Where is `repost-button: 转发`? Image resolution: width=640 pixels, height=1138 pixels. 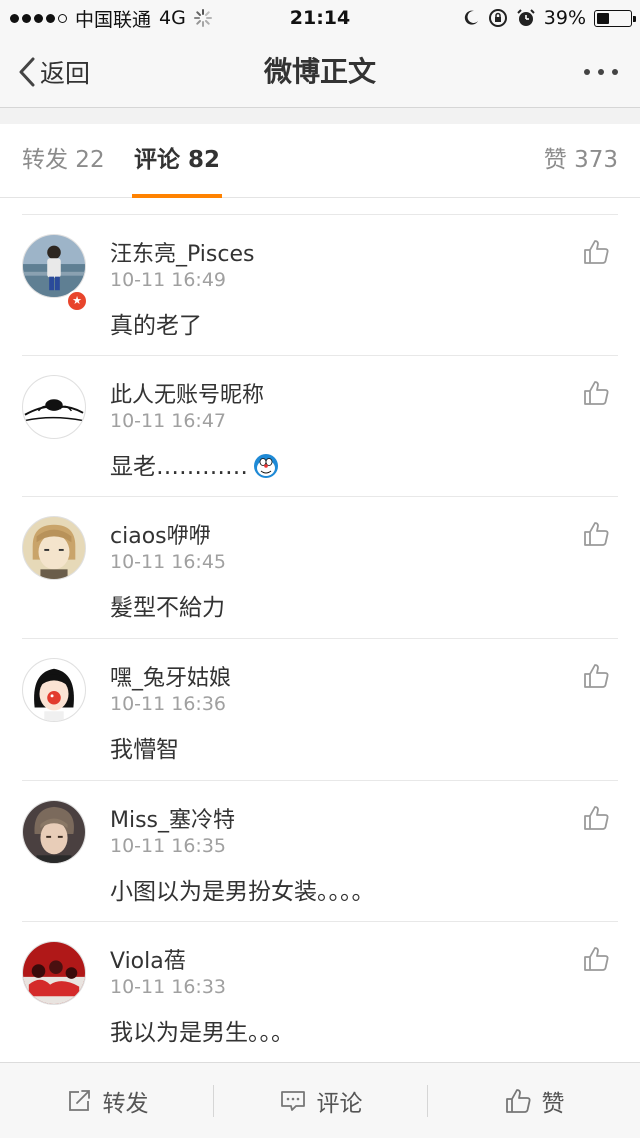
repost-button: 转发 is located at coordinates (106, 1100).